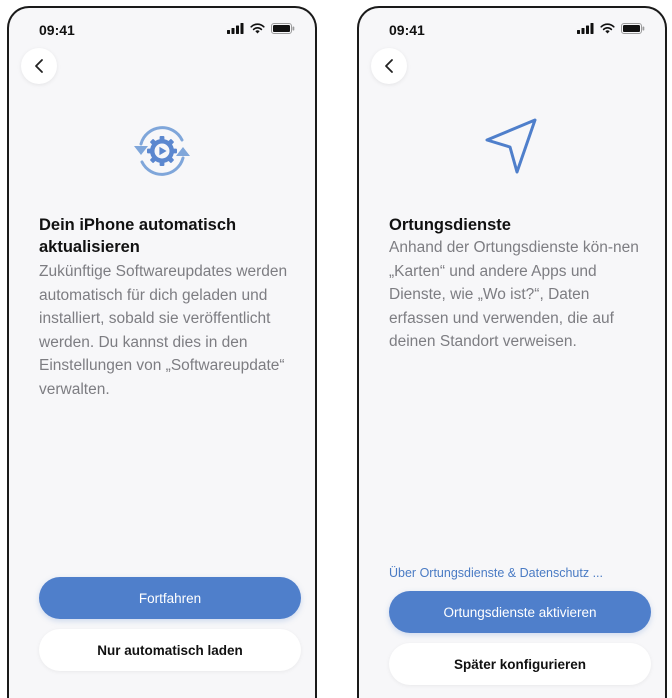 Image resolution: width=672 pixels, height=698 pixels. I want to click on page-title: Dein iPhone automatisch aktualisieren, so click(168, 236).